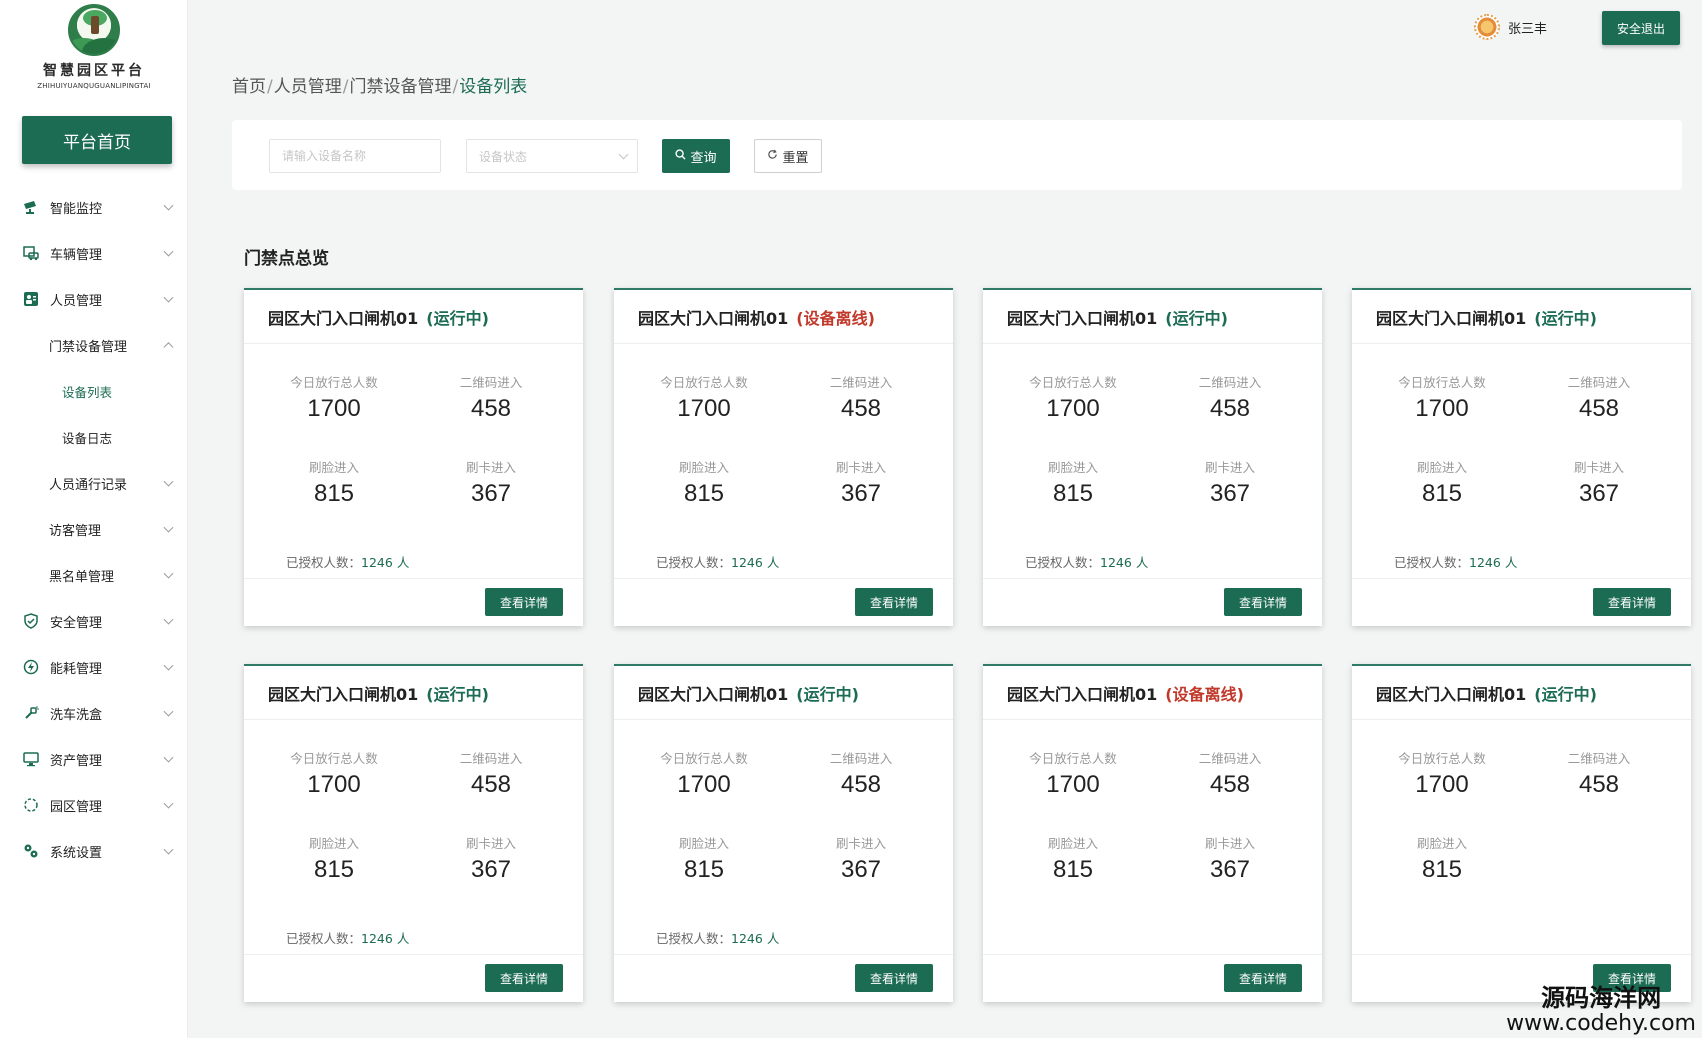 The height and width of the screenshot is (1038, 1702). I want to click on sidebar-item-energy: 能耗管理, so click(94, 667).